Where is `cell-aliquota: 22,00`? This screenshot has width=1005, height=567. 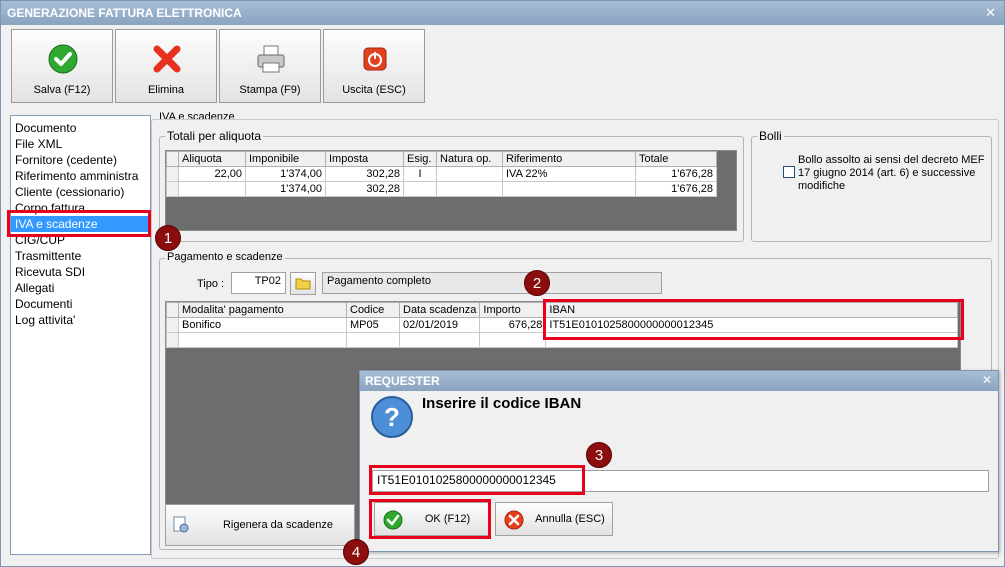
cell-aliquota: 22,00 is located at coordinates (212, 174).